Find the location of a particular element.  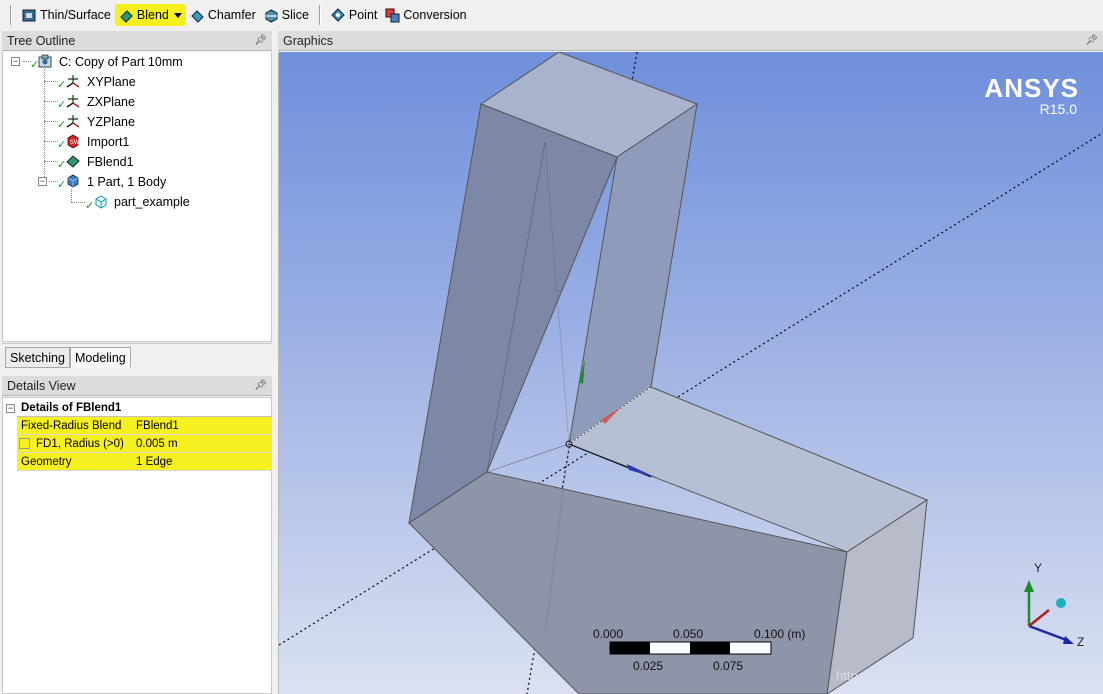

property-value: 1 Edge is located at coordinates (202, 461).